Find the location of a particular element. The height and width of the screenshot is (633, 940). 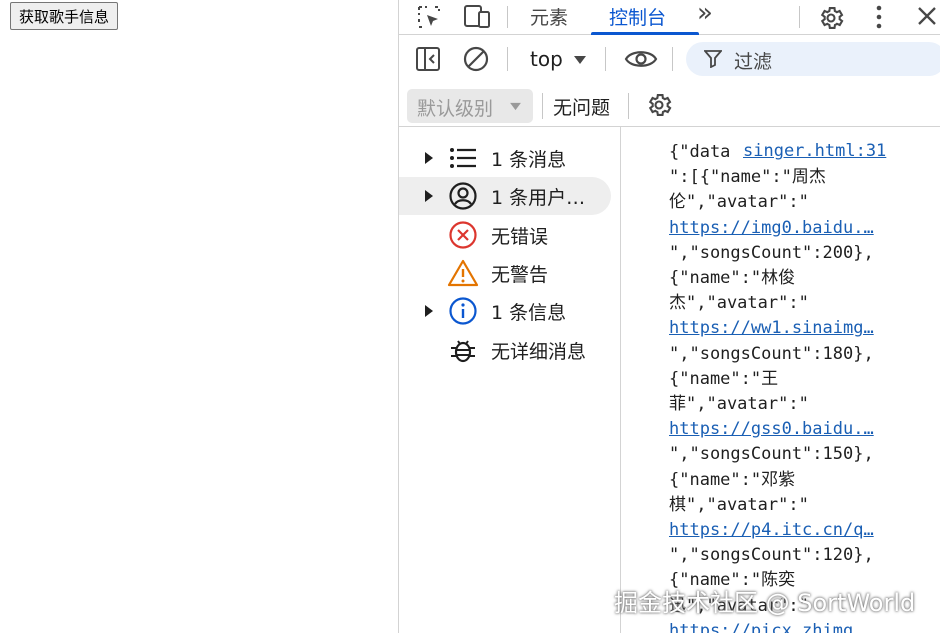

warning-icon is located at coordinates (463, 273).